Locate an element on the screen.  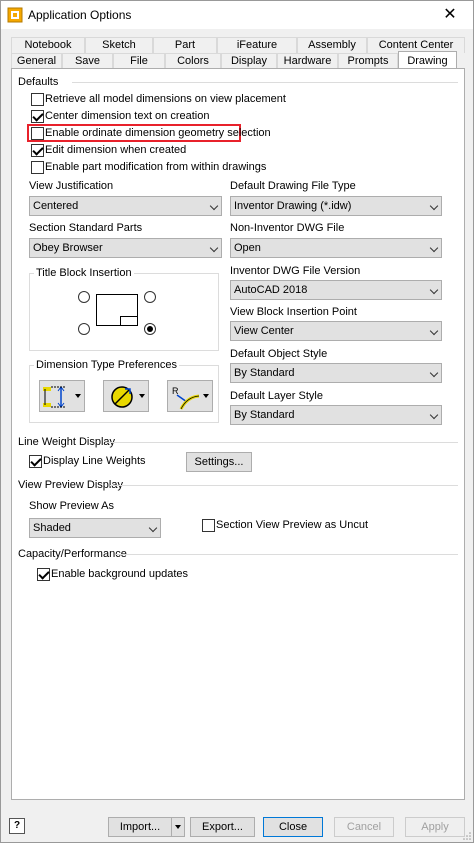
cancel-button: Cancel is located at coordinates (364, 827).